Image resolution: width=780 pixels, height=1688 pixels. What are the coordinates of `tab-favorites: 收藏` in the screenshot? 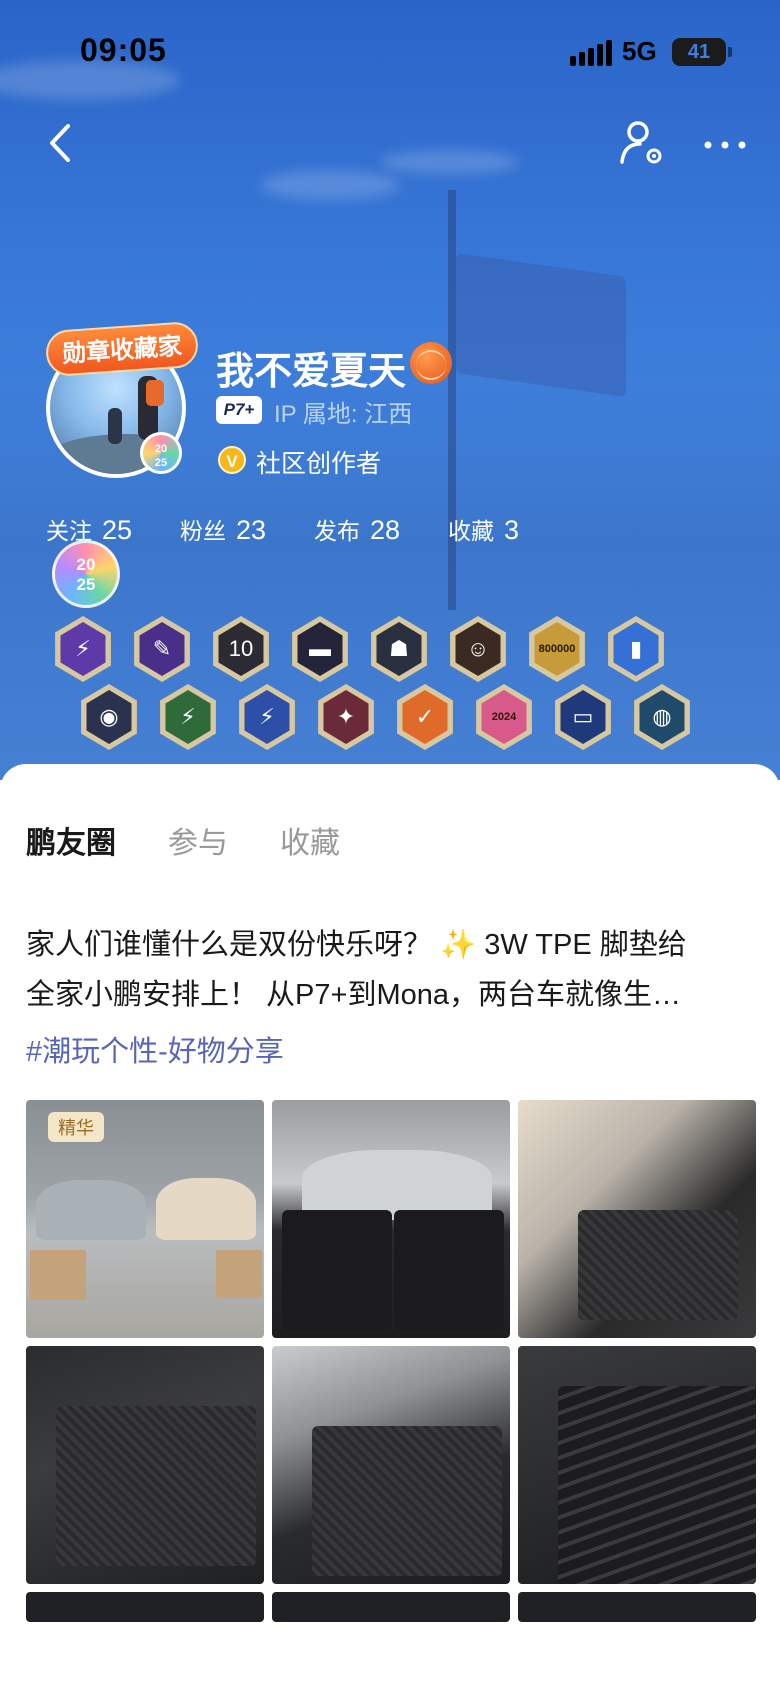 It's located at (310, 840).